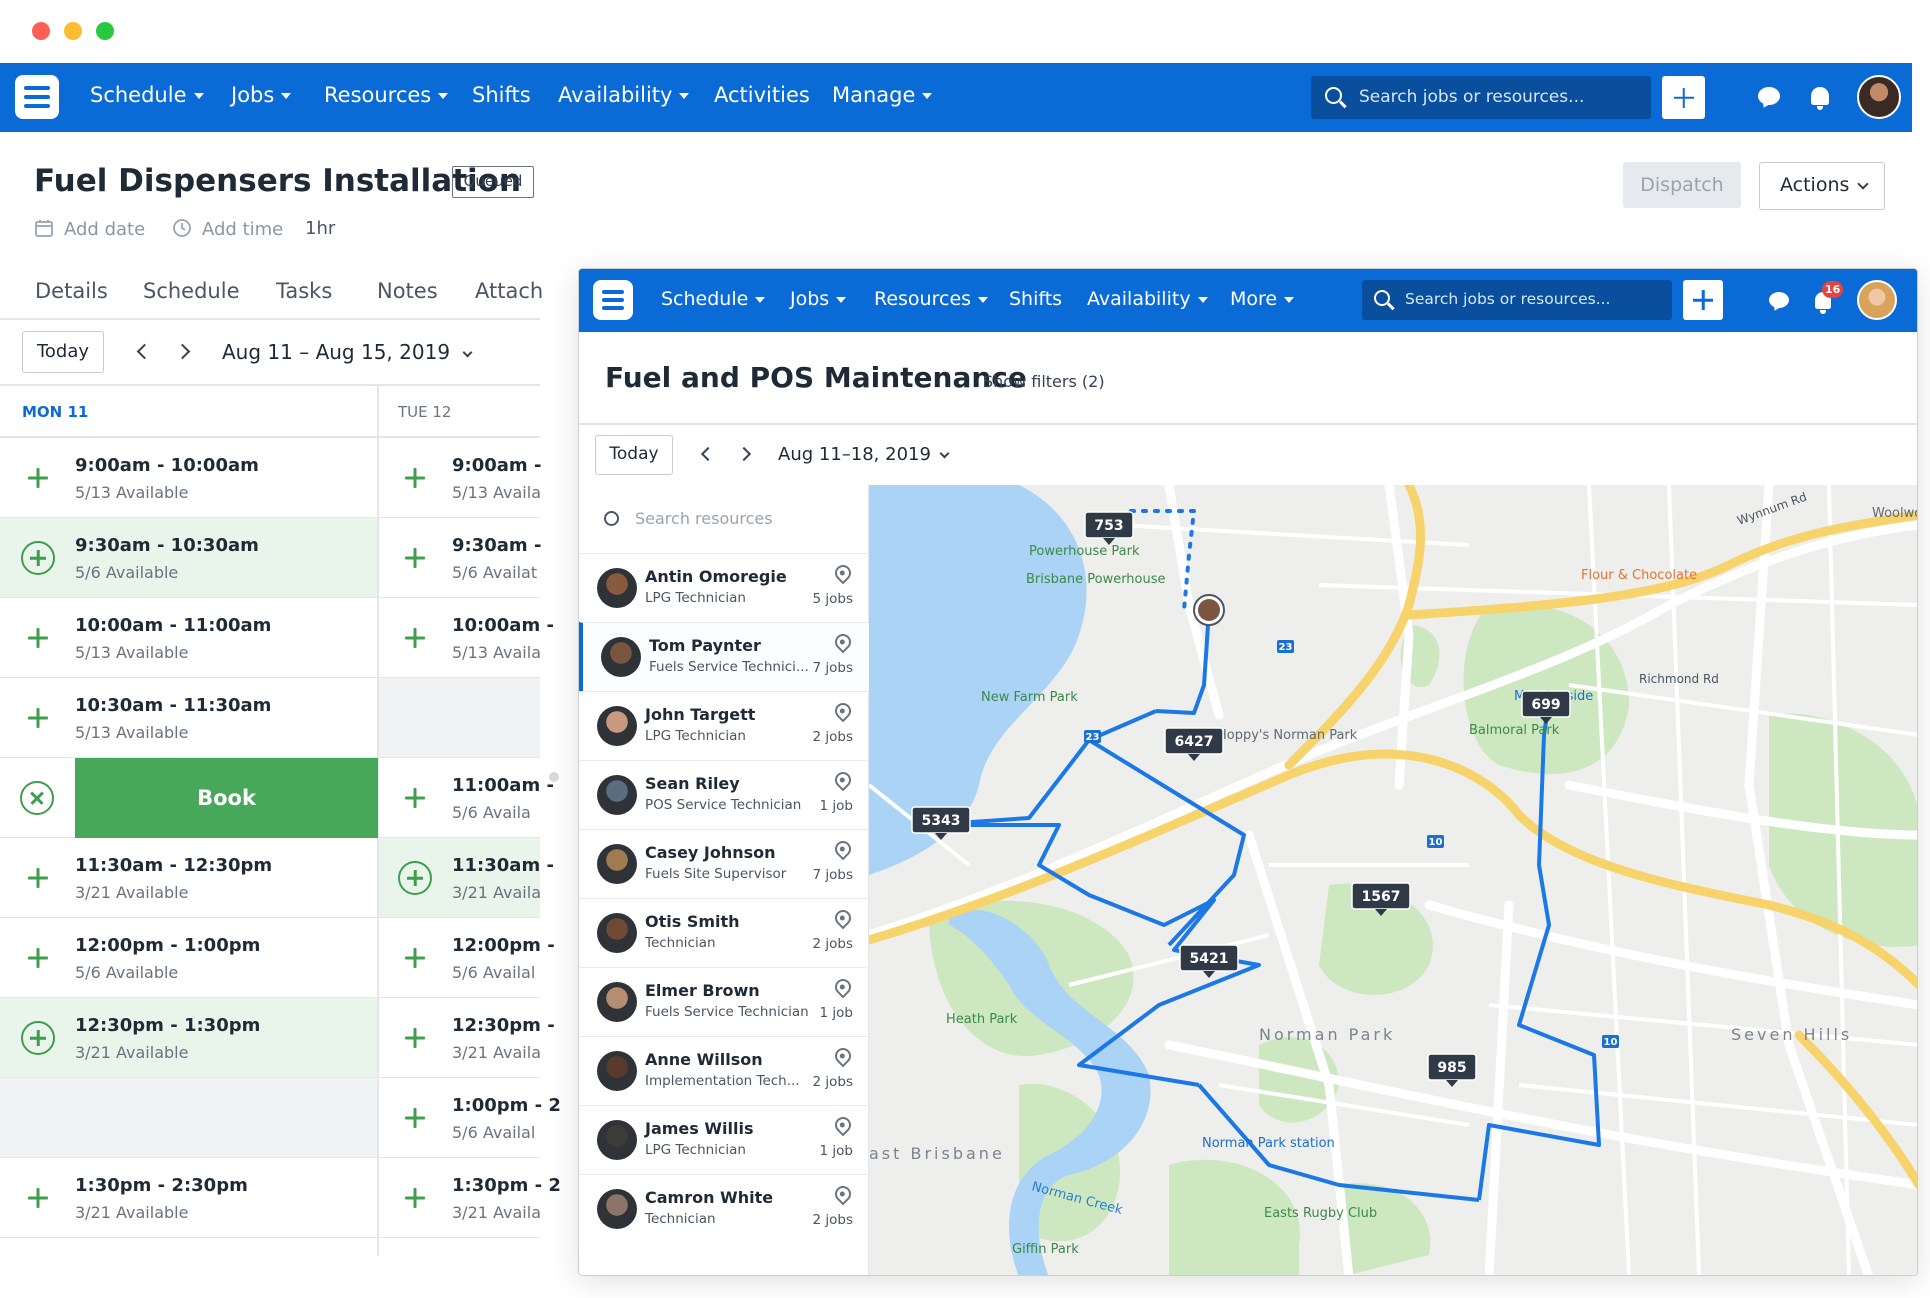  I want to click on resource-row: Antin Omoregie LPG Technician 5 jobs, so click(724, 587).